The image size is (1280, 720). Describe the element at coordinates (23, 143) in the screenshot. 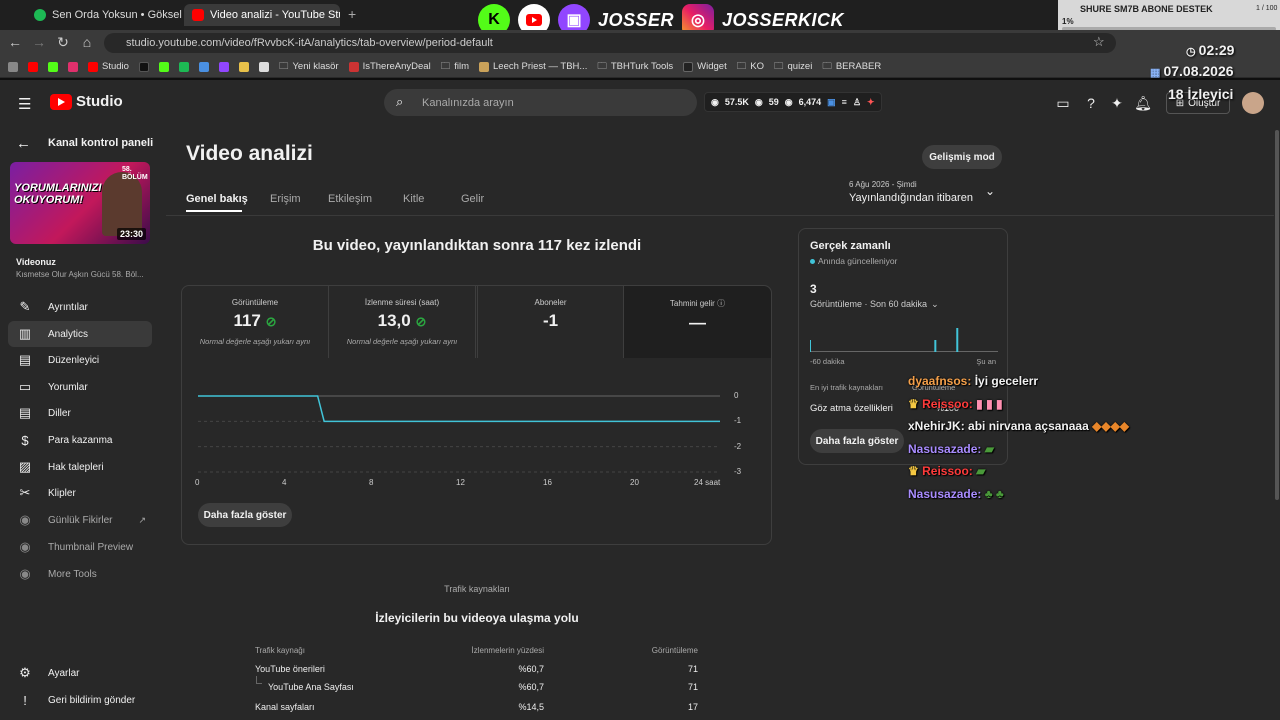

I see `back-arrow-icon: ←` at that location.